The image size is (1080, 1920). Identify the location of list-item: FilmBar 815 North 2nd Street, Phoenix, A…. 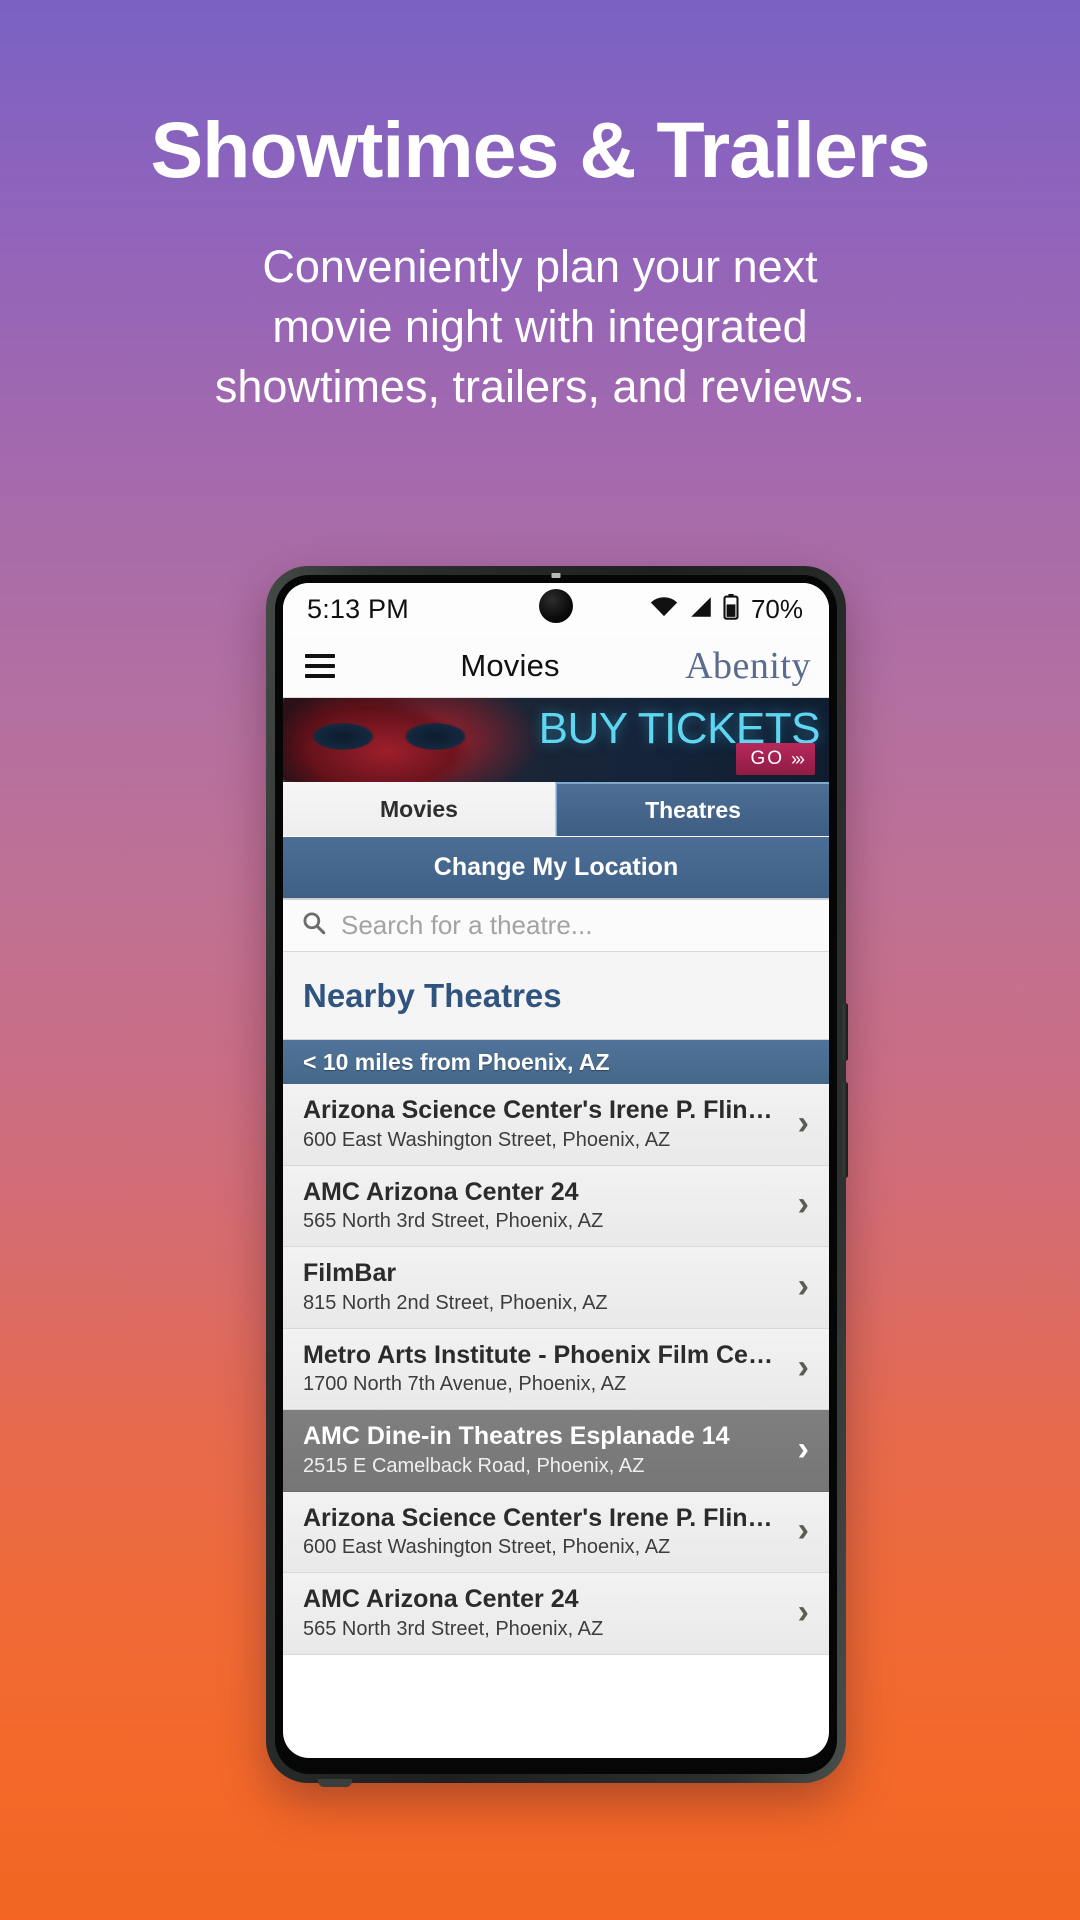
(556, 1288).